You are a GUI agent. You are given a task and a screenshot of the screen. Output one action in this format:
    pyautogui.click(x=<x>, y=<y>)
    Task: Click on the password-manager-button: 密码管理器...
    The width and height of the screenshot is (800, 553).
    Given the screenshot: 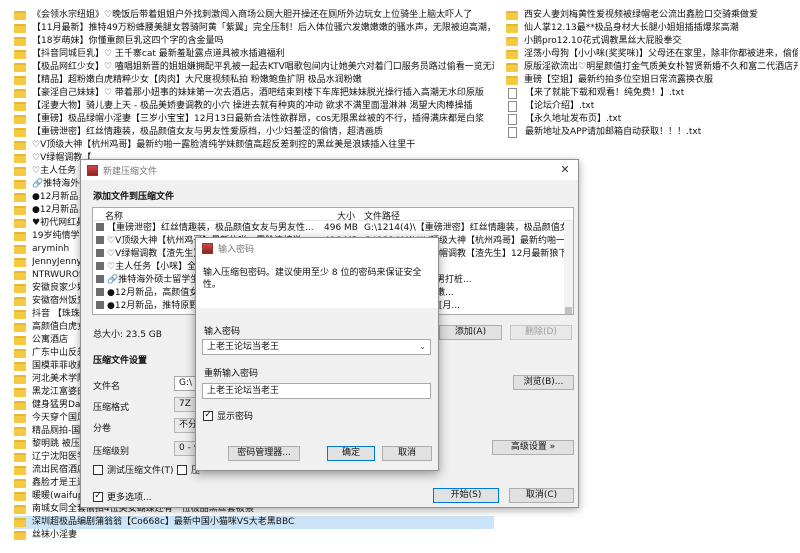 What is the action you would take?
    pyautogui.click(x=264, y=453)
    